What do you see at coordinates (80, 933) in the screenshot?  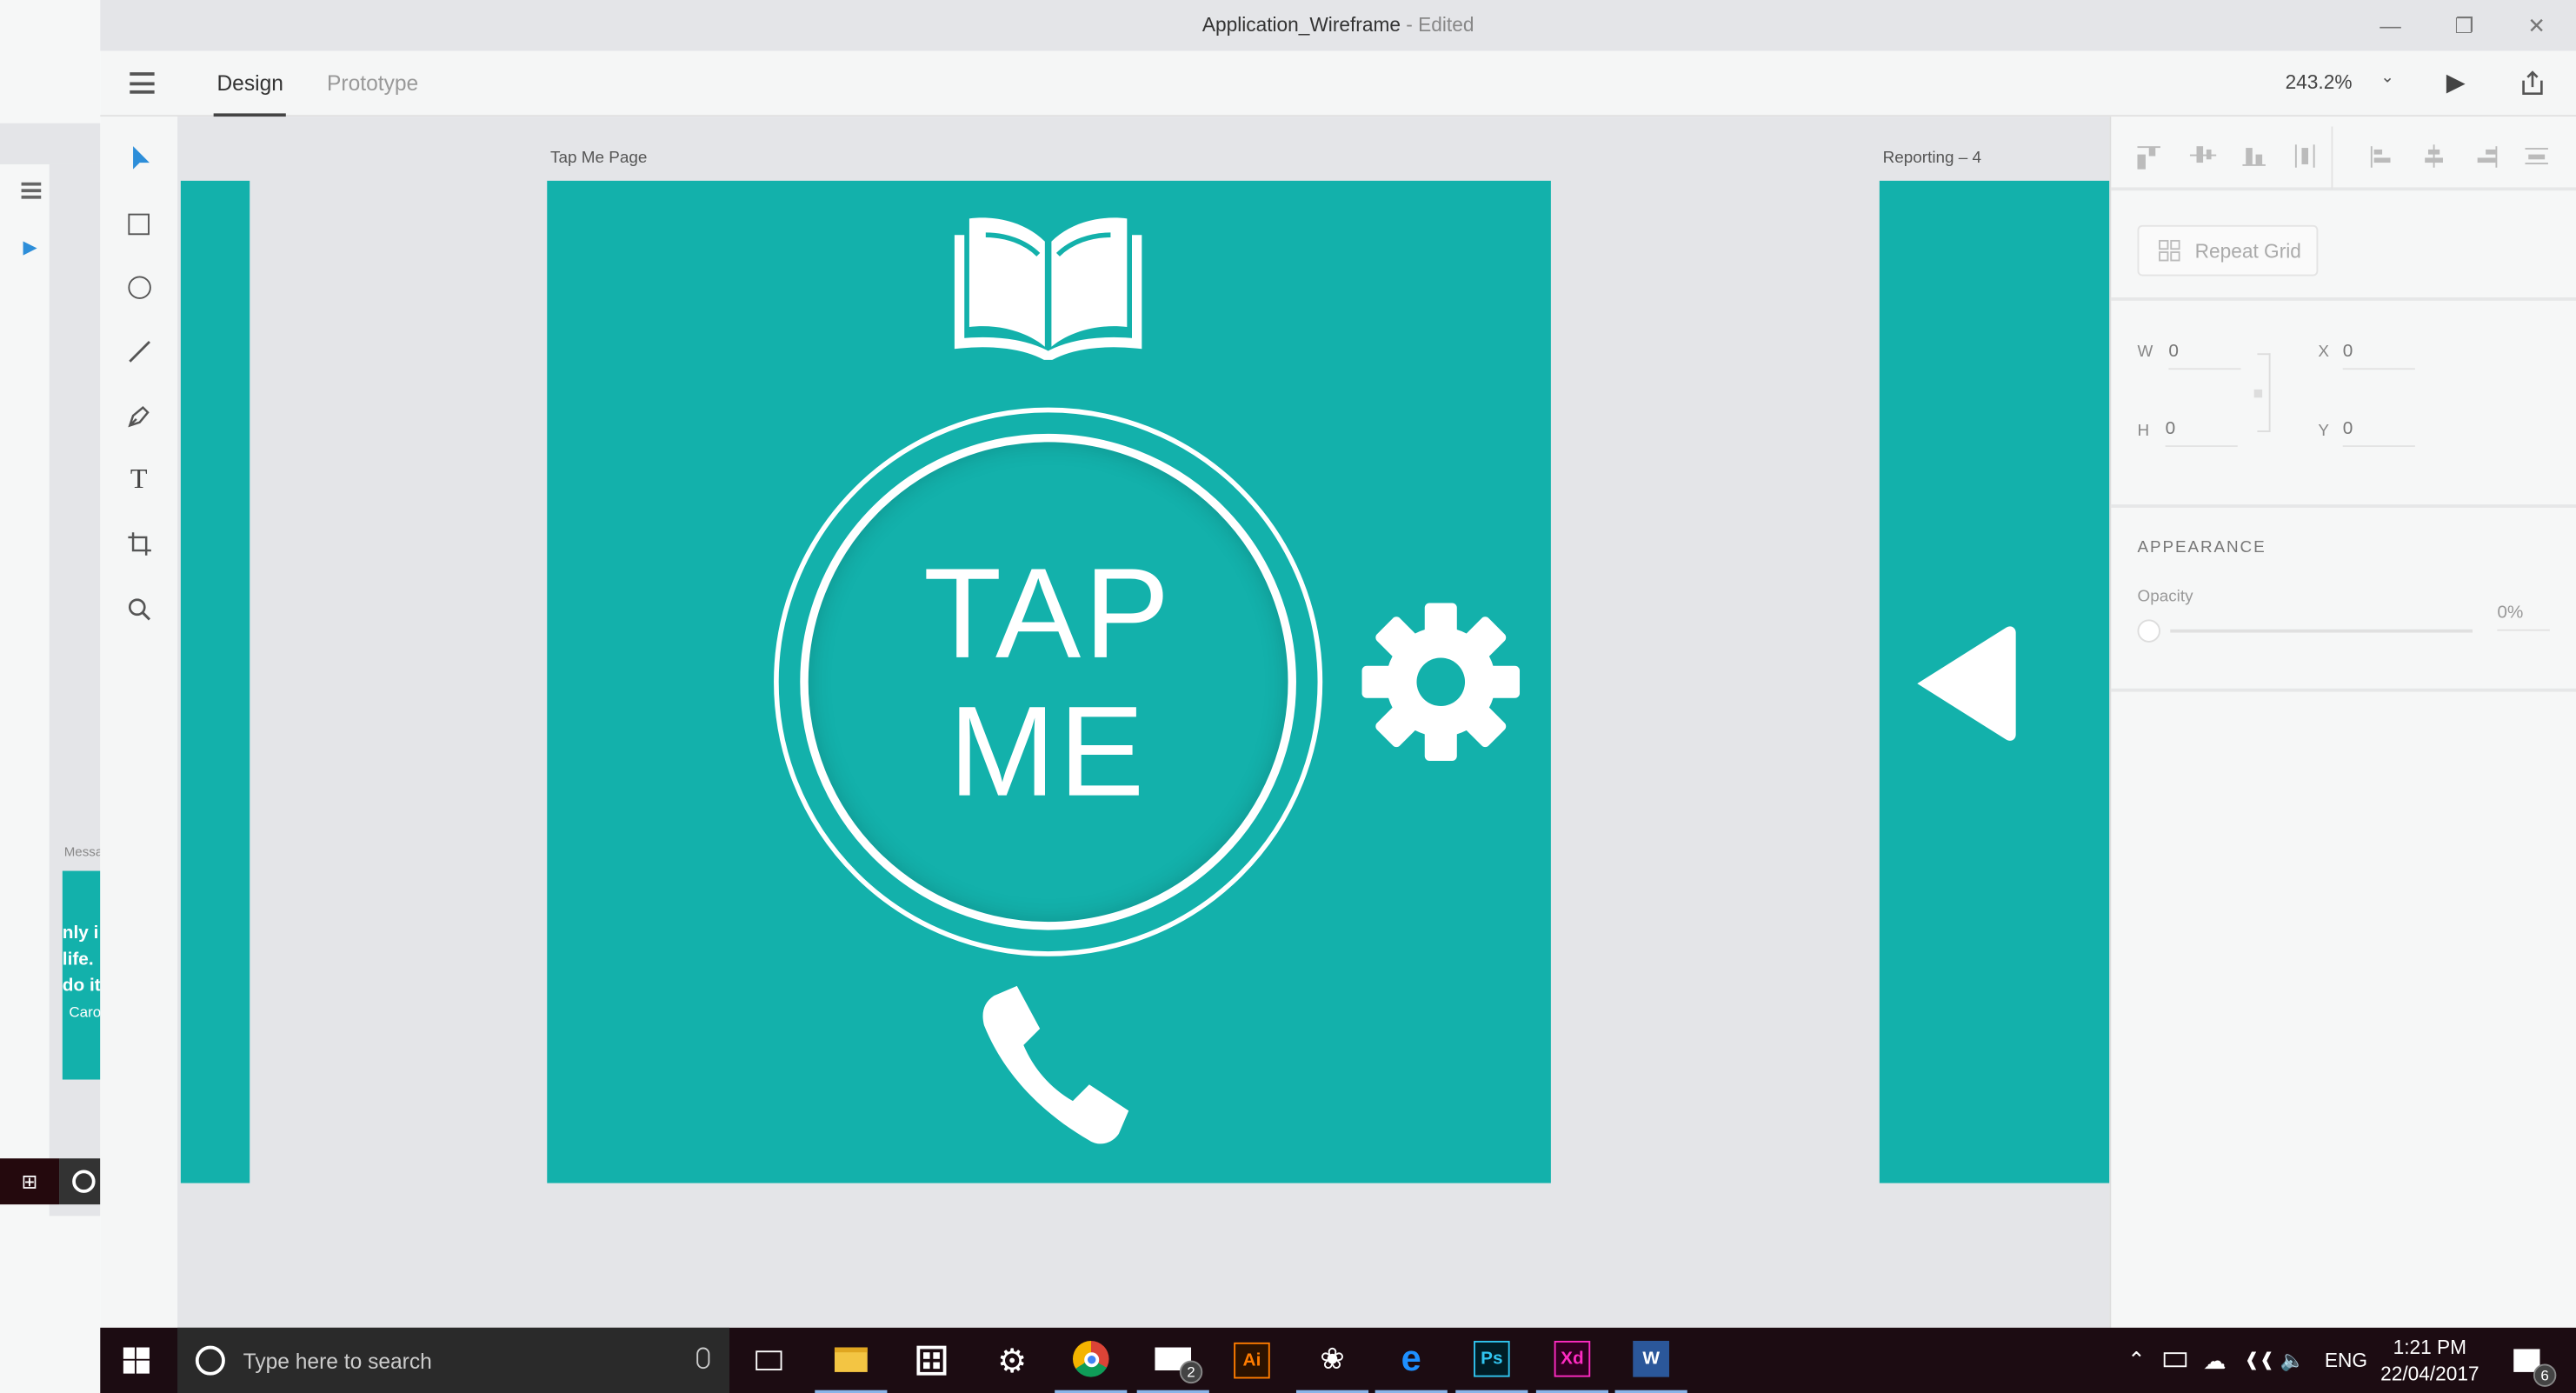 I see `text-line: nly i` at bounding box center [80, 933].